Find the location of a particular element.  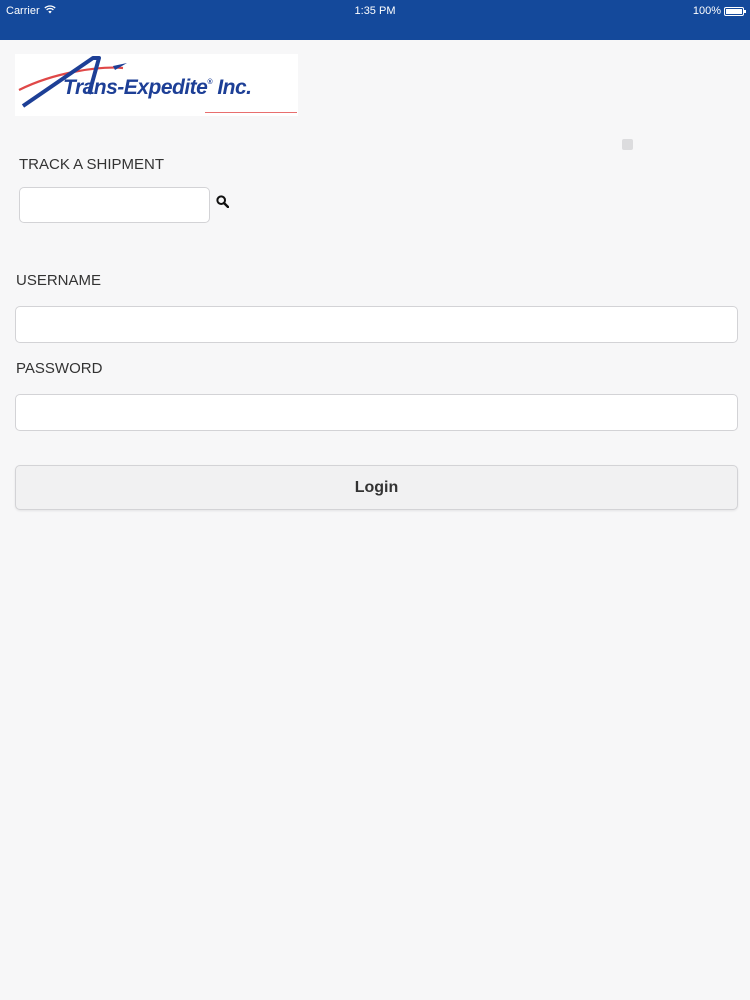

logo-text: Trans-Expedite® Inc. is located at coordinates (157, 88).